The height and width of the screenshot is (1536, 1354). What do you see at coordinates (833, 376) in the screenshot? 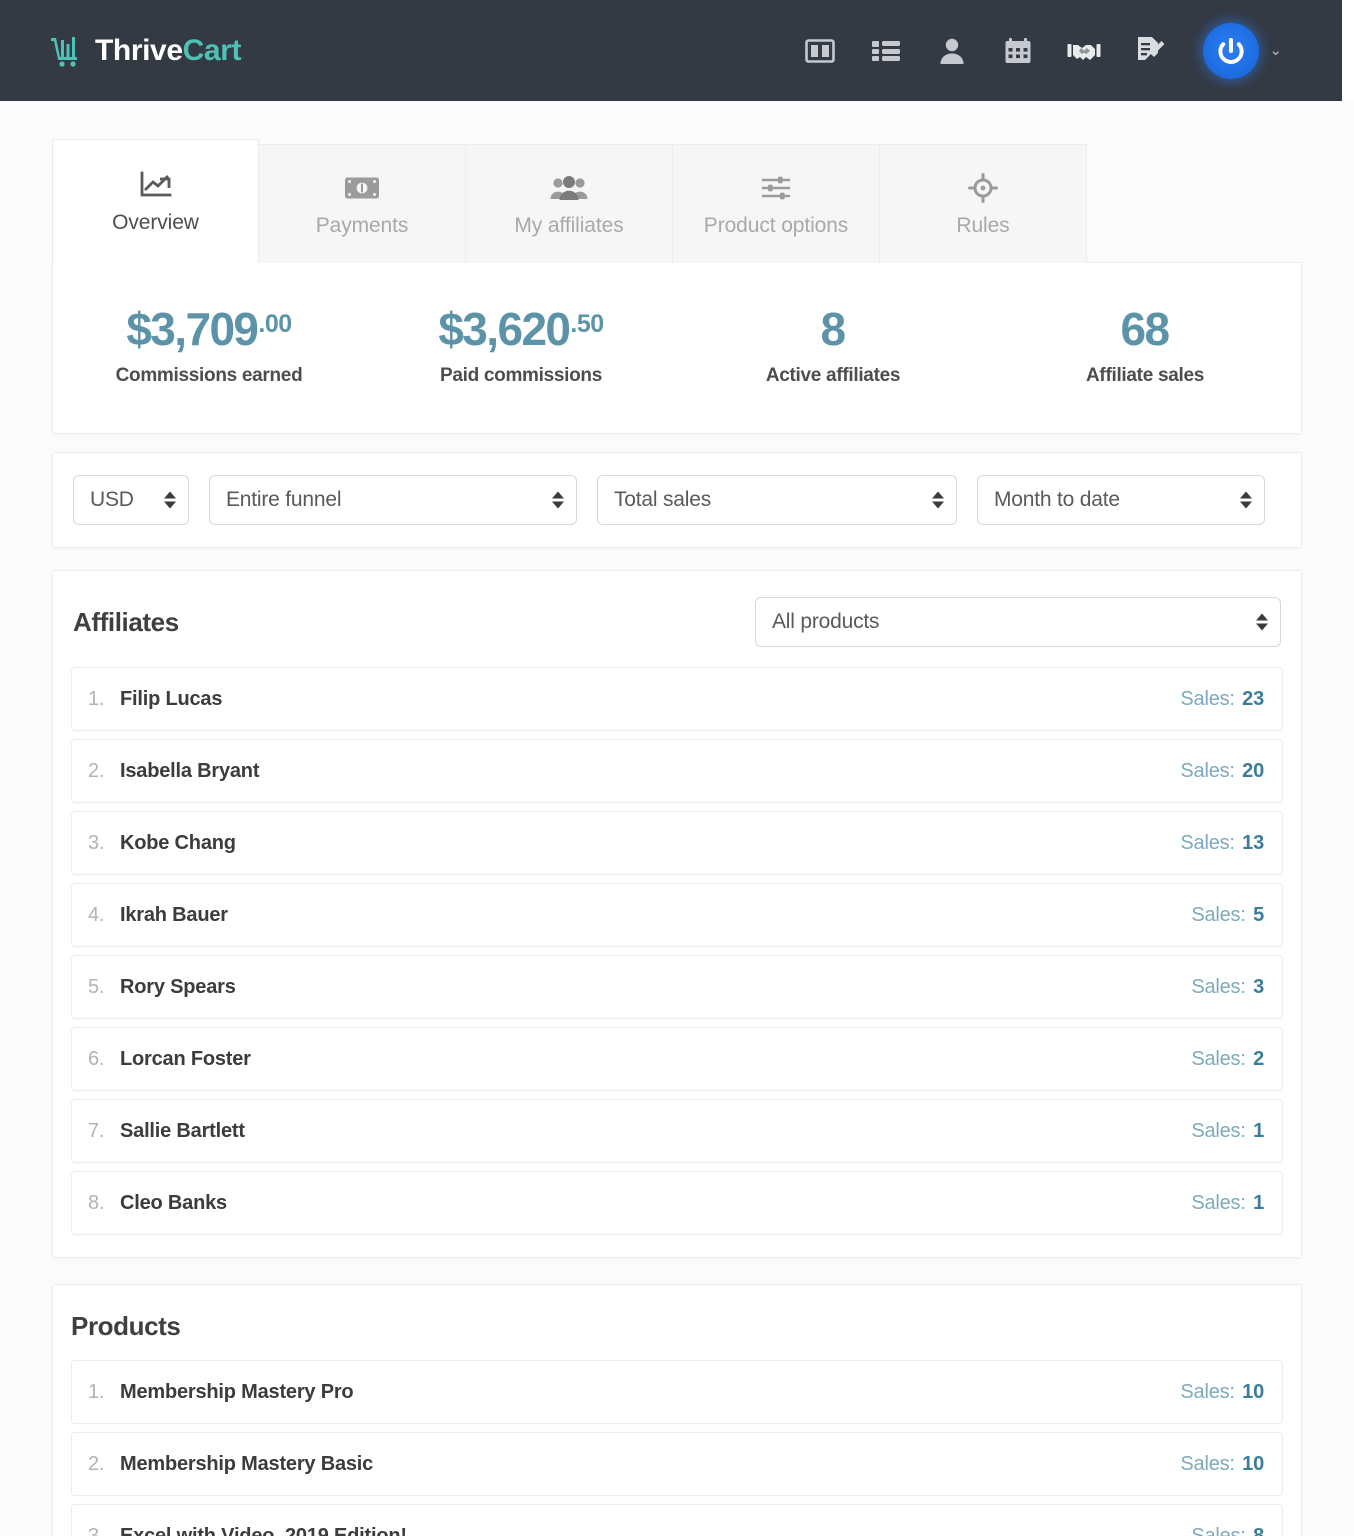
I see `stat-label: Active affiliates` at bounding box center [833, 376].